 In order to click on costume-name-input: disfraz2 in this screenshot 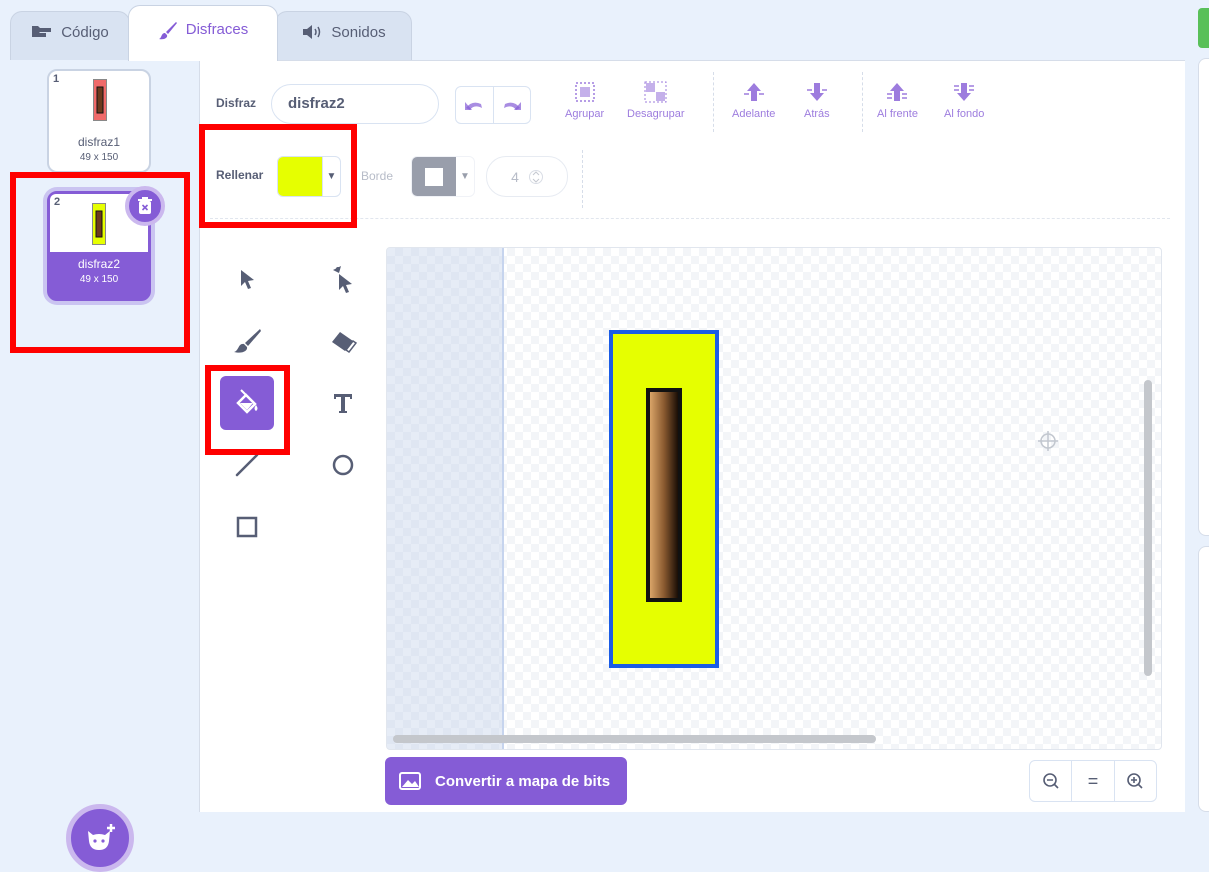, I will do `click(355, 104)`.